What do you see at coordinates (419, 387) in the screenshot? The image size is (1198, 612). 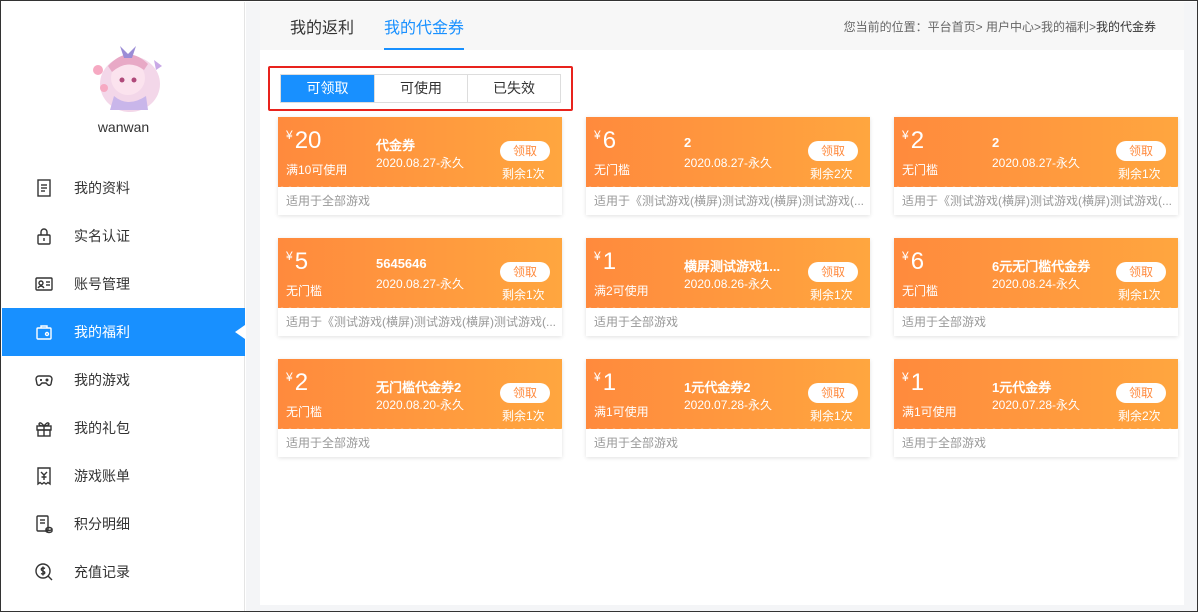 I see `coupon-name: 无门槛代金券2` at bounding box center [419, 387].